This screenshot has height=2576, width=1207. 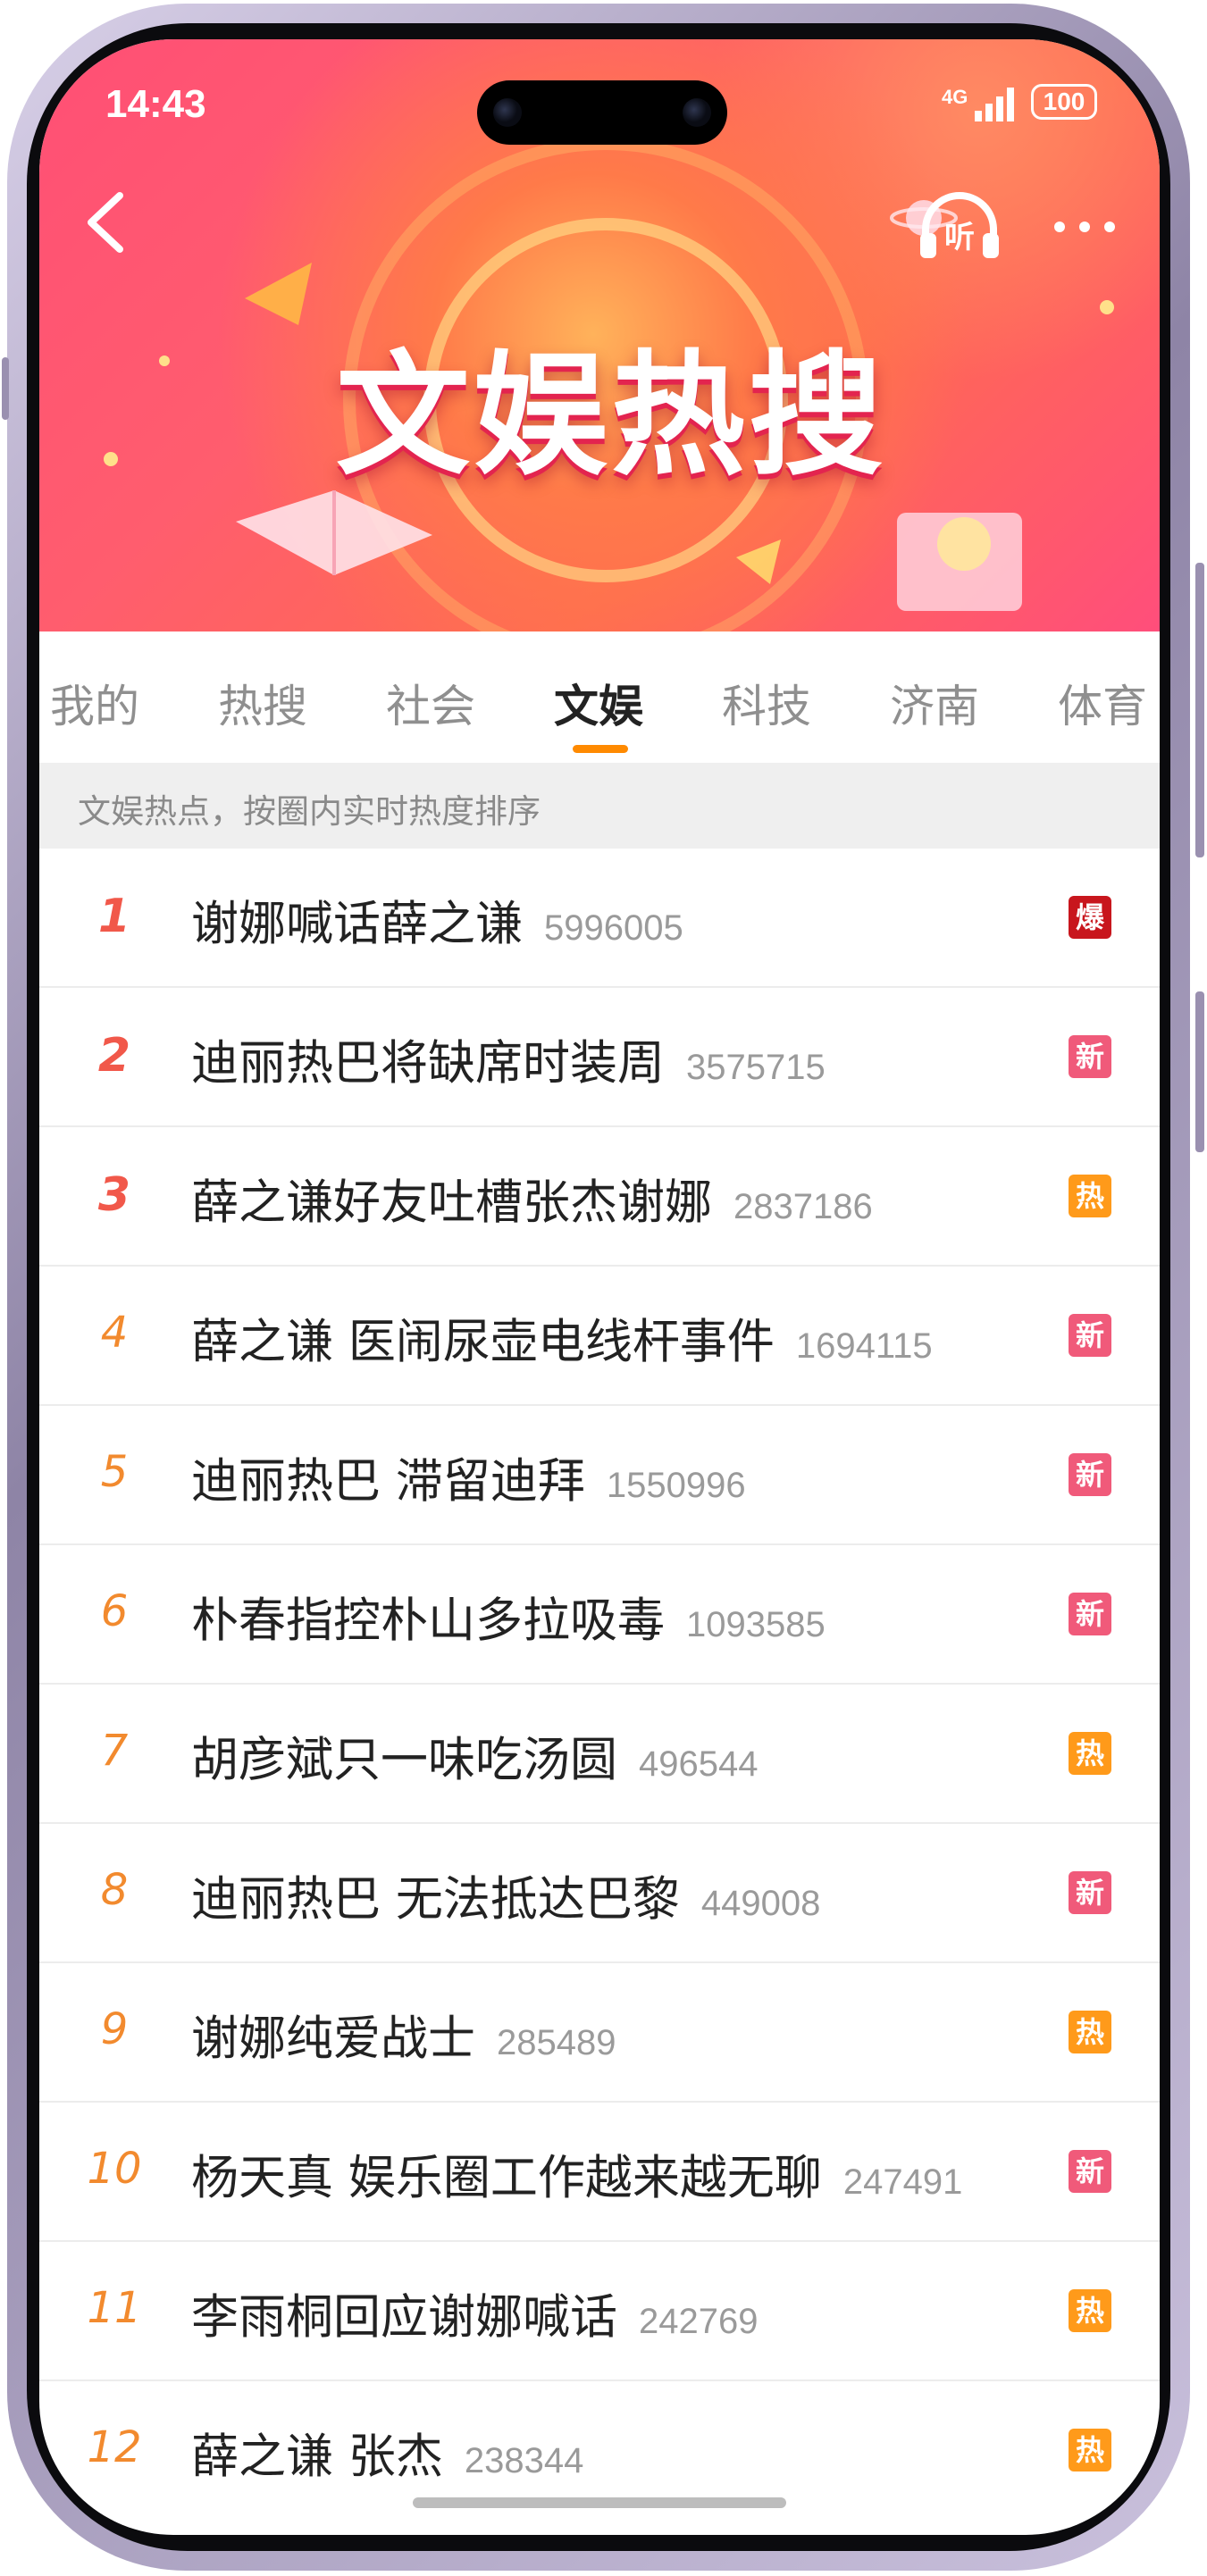 I want to click on more-button, so click(x=1084, y=227).